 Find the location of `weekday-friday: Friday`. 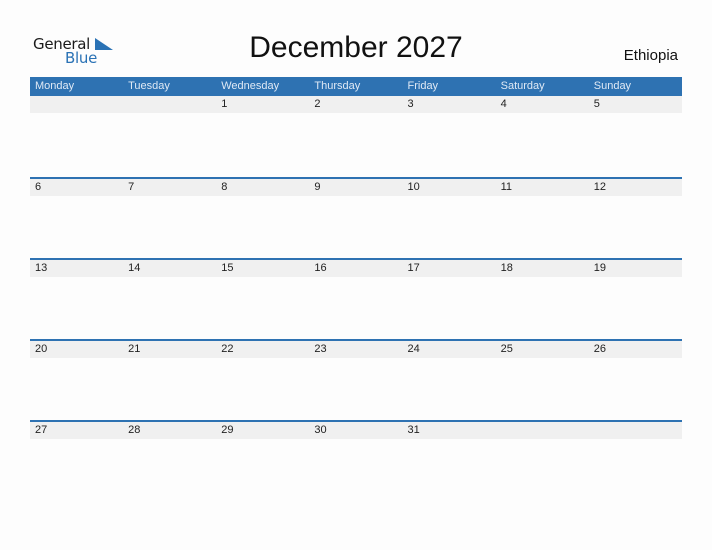

weekday-friday: Friday is located at coordinates (423, 86).